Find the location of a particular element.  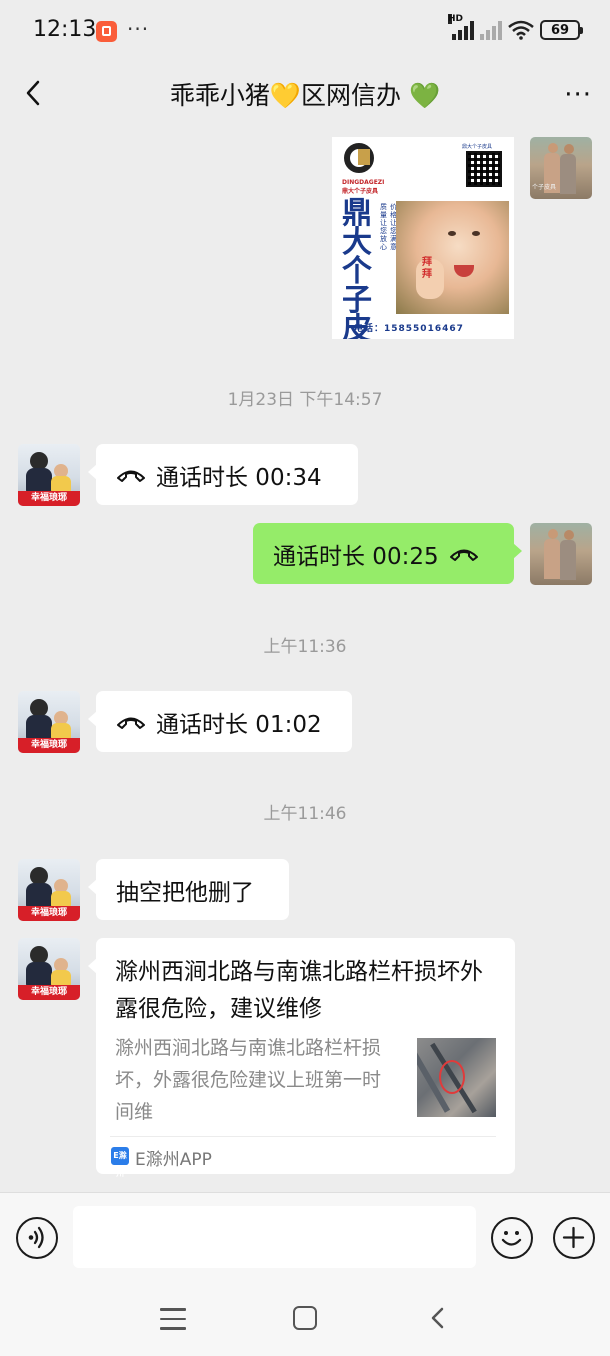

link-card-thumbnail is located at coordinates (456, 1077).